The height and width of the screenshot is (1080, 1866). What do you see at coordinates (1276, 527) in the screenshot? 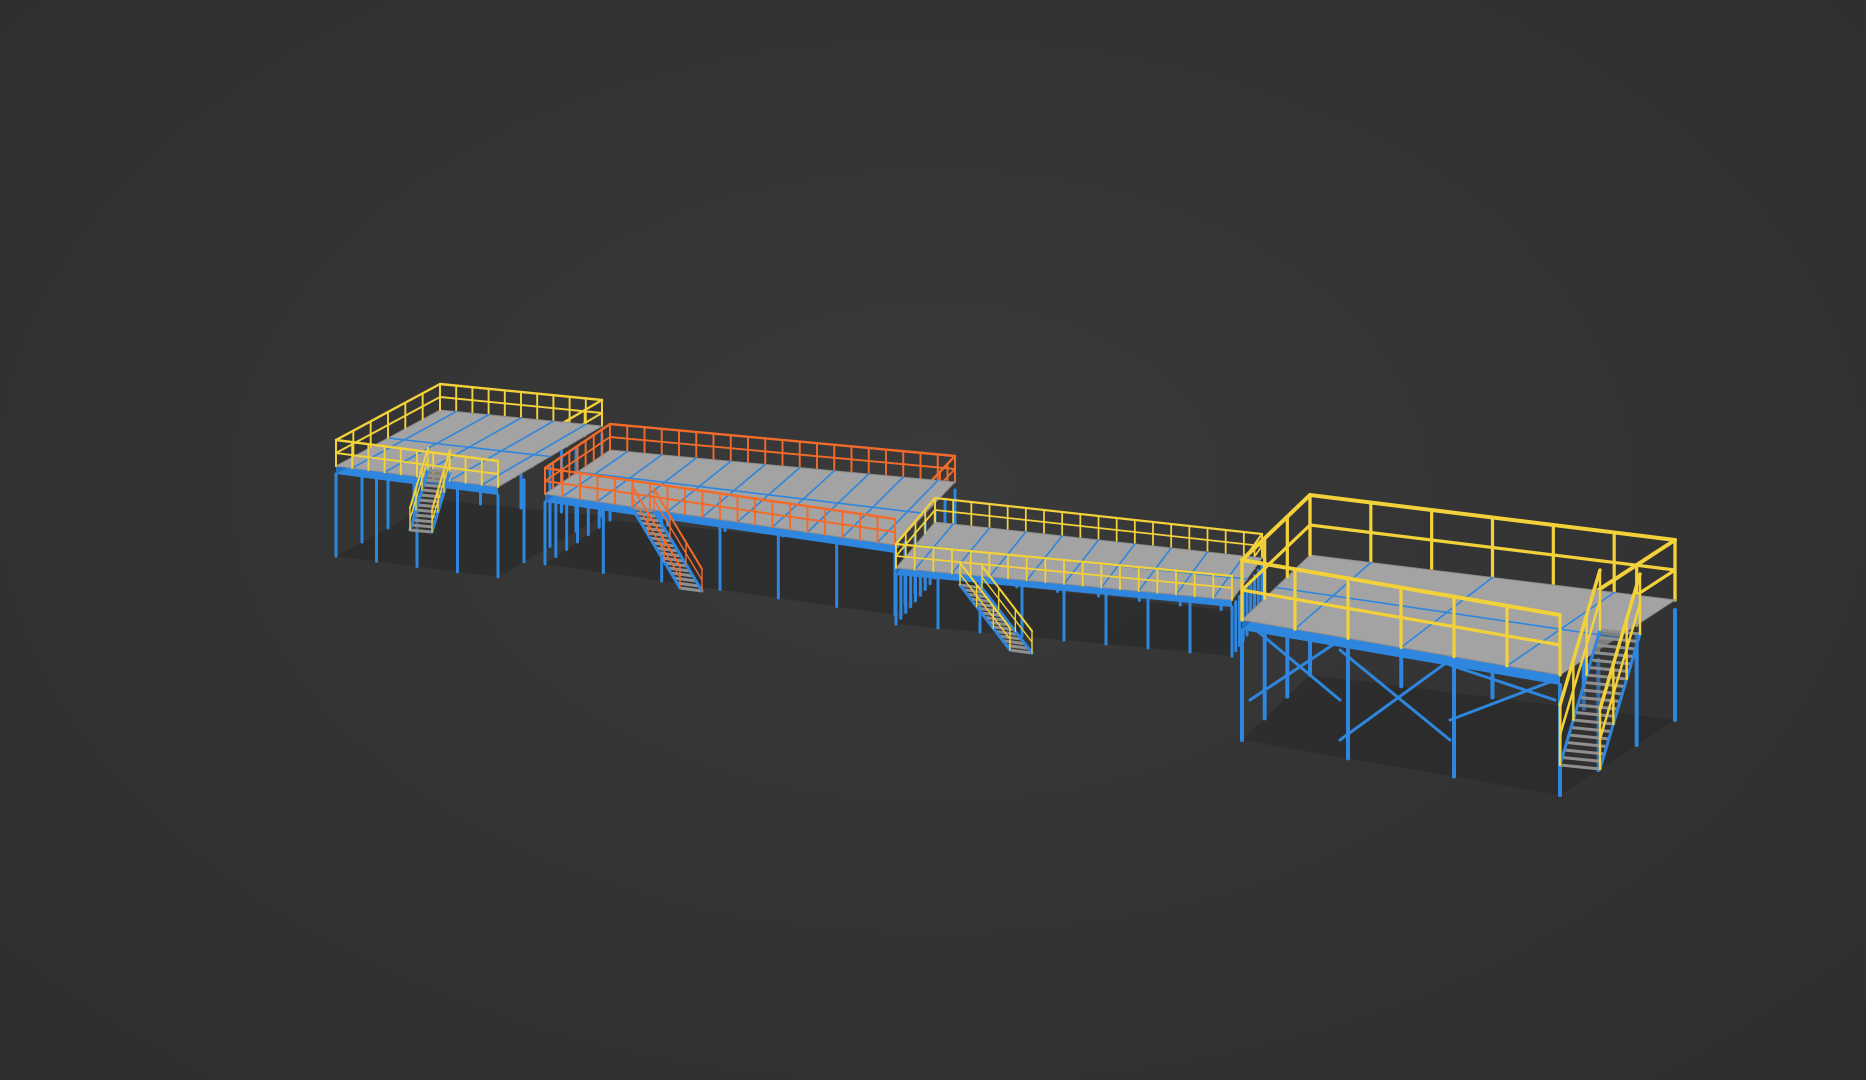
I see `guard-rail-top` at bounding box center [1276, 527].